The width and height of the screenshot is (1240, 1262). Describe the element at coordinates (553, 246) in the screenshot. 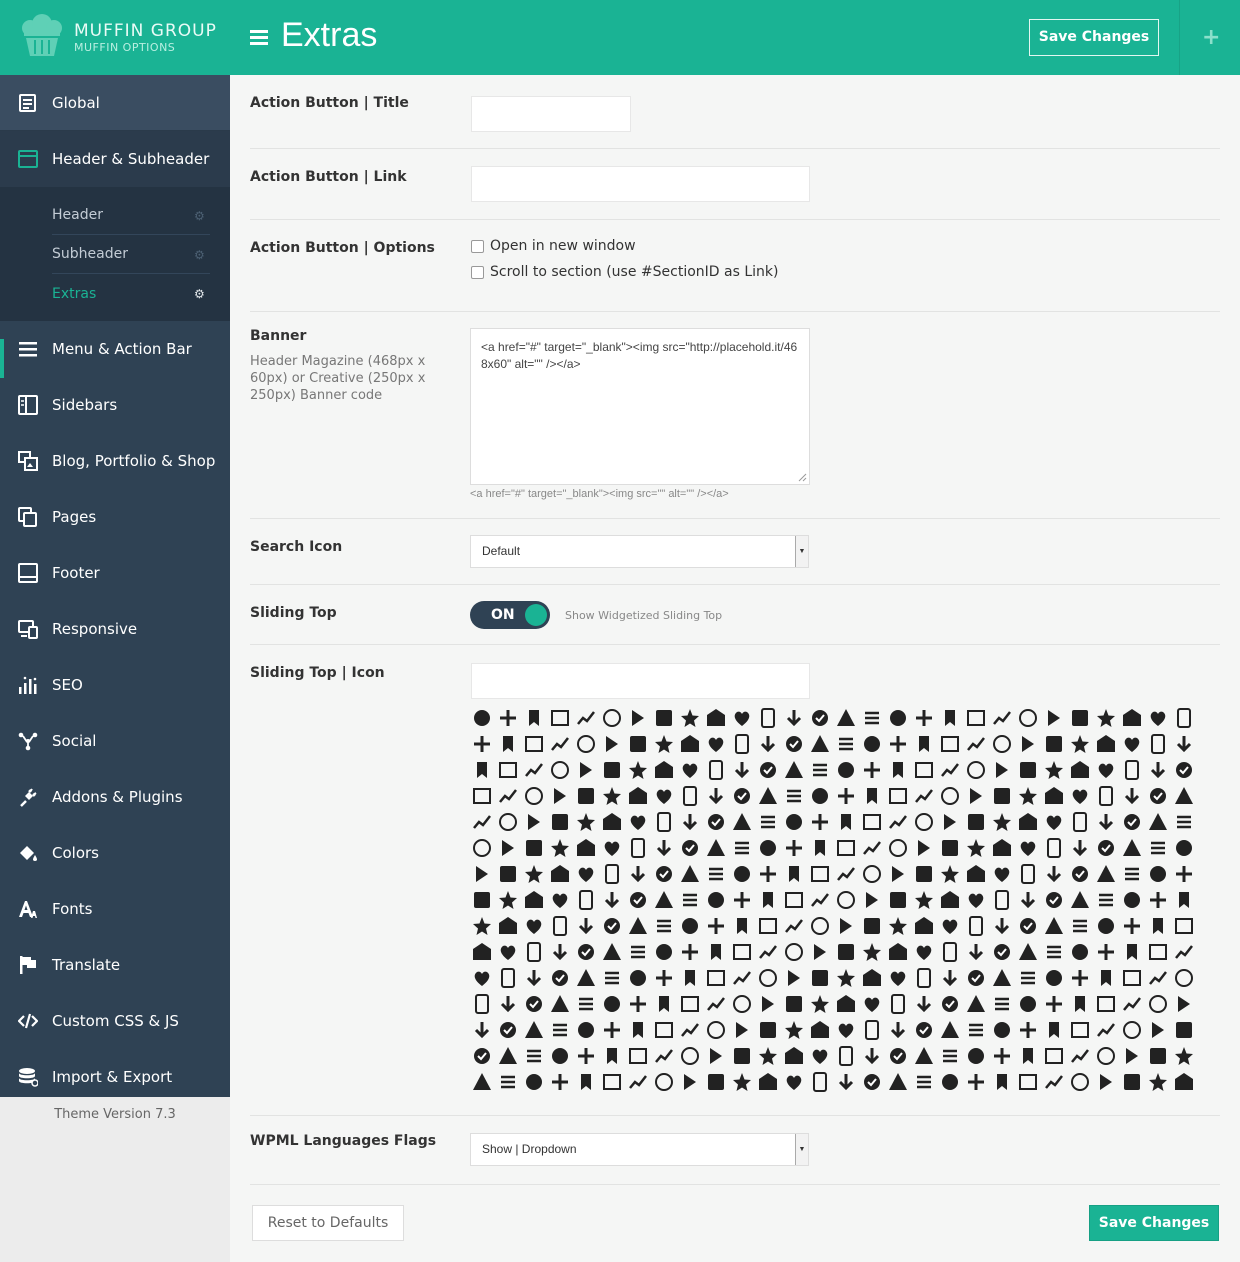

I see `open-new-window-option: Open in new window` at that location.